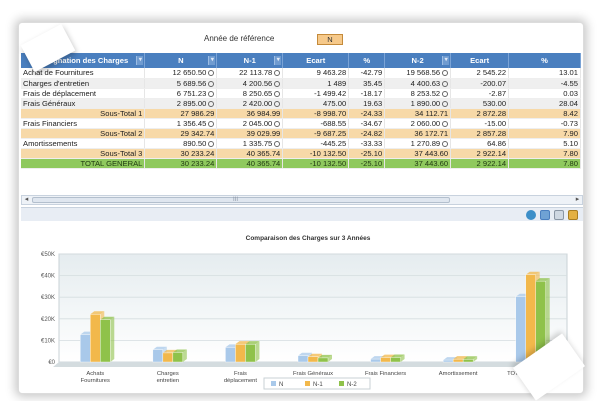  I want to click on table-cell-n2: 2 060.00, so click(418, 123).